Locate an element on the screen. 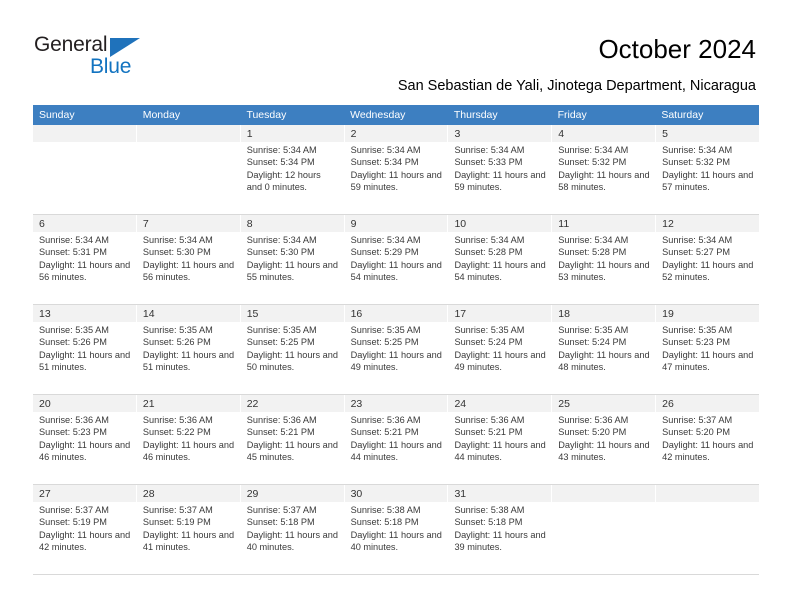 The height and width of the screenshot is (612, 792). day-number: 9 is located at coordinates (396, 223).